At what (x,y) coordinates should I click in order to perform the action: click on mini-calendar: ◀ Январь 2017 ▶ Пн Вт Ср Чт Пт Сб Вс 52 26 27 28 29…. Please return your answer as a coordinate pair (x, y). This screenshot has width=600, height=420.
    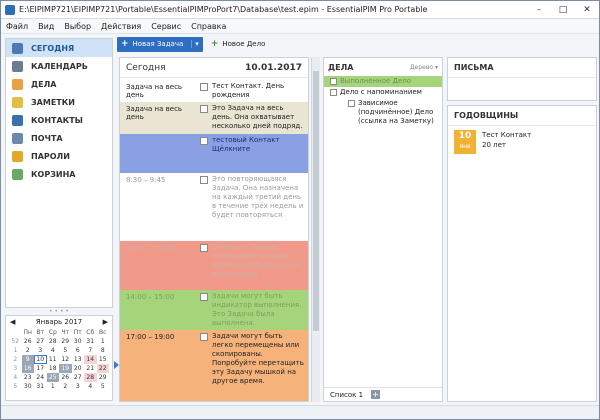
    Looking at the image, I should click on (59, 358).